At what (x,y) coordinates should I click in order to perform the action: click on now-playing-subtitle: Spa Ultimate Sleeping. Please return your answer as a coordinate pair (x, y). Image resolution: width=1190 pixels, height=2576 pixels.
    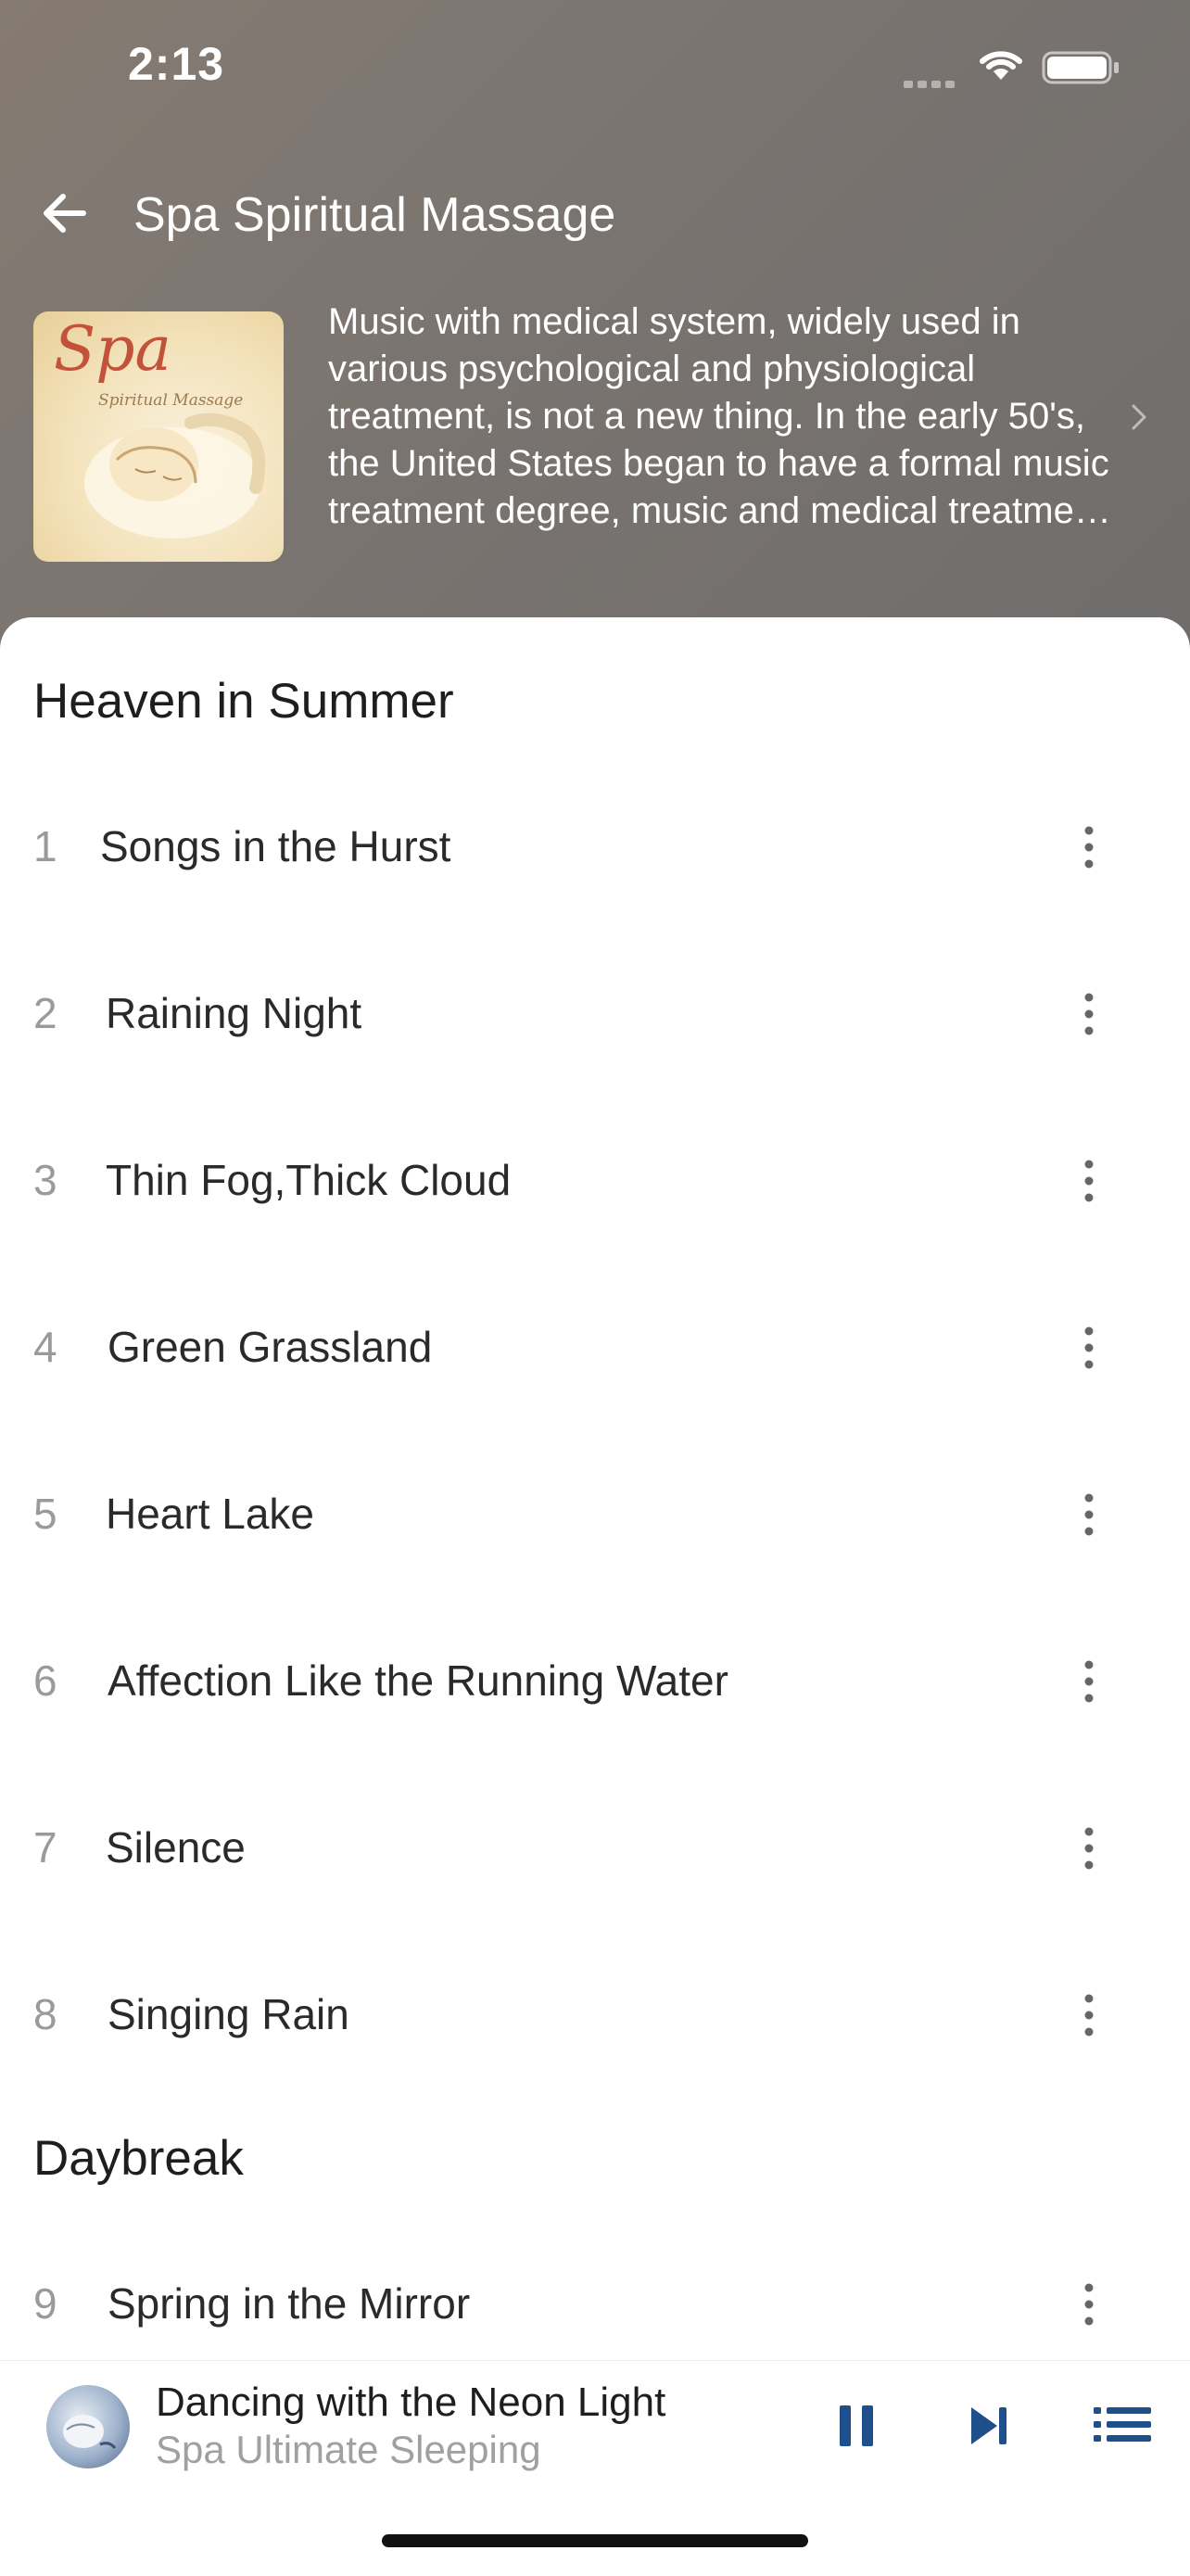
    Looking at the image, I should click on (348, 2449).